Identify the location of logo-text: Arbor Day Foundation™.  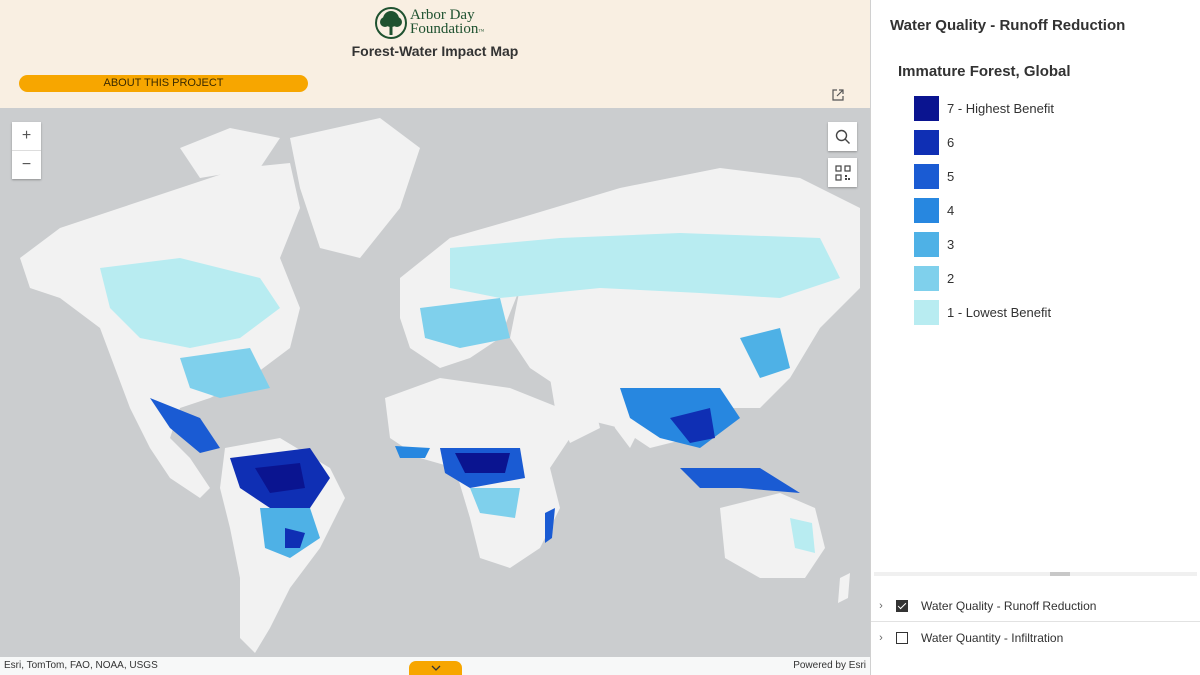
(447, 22).